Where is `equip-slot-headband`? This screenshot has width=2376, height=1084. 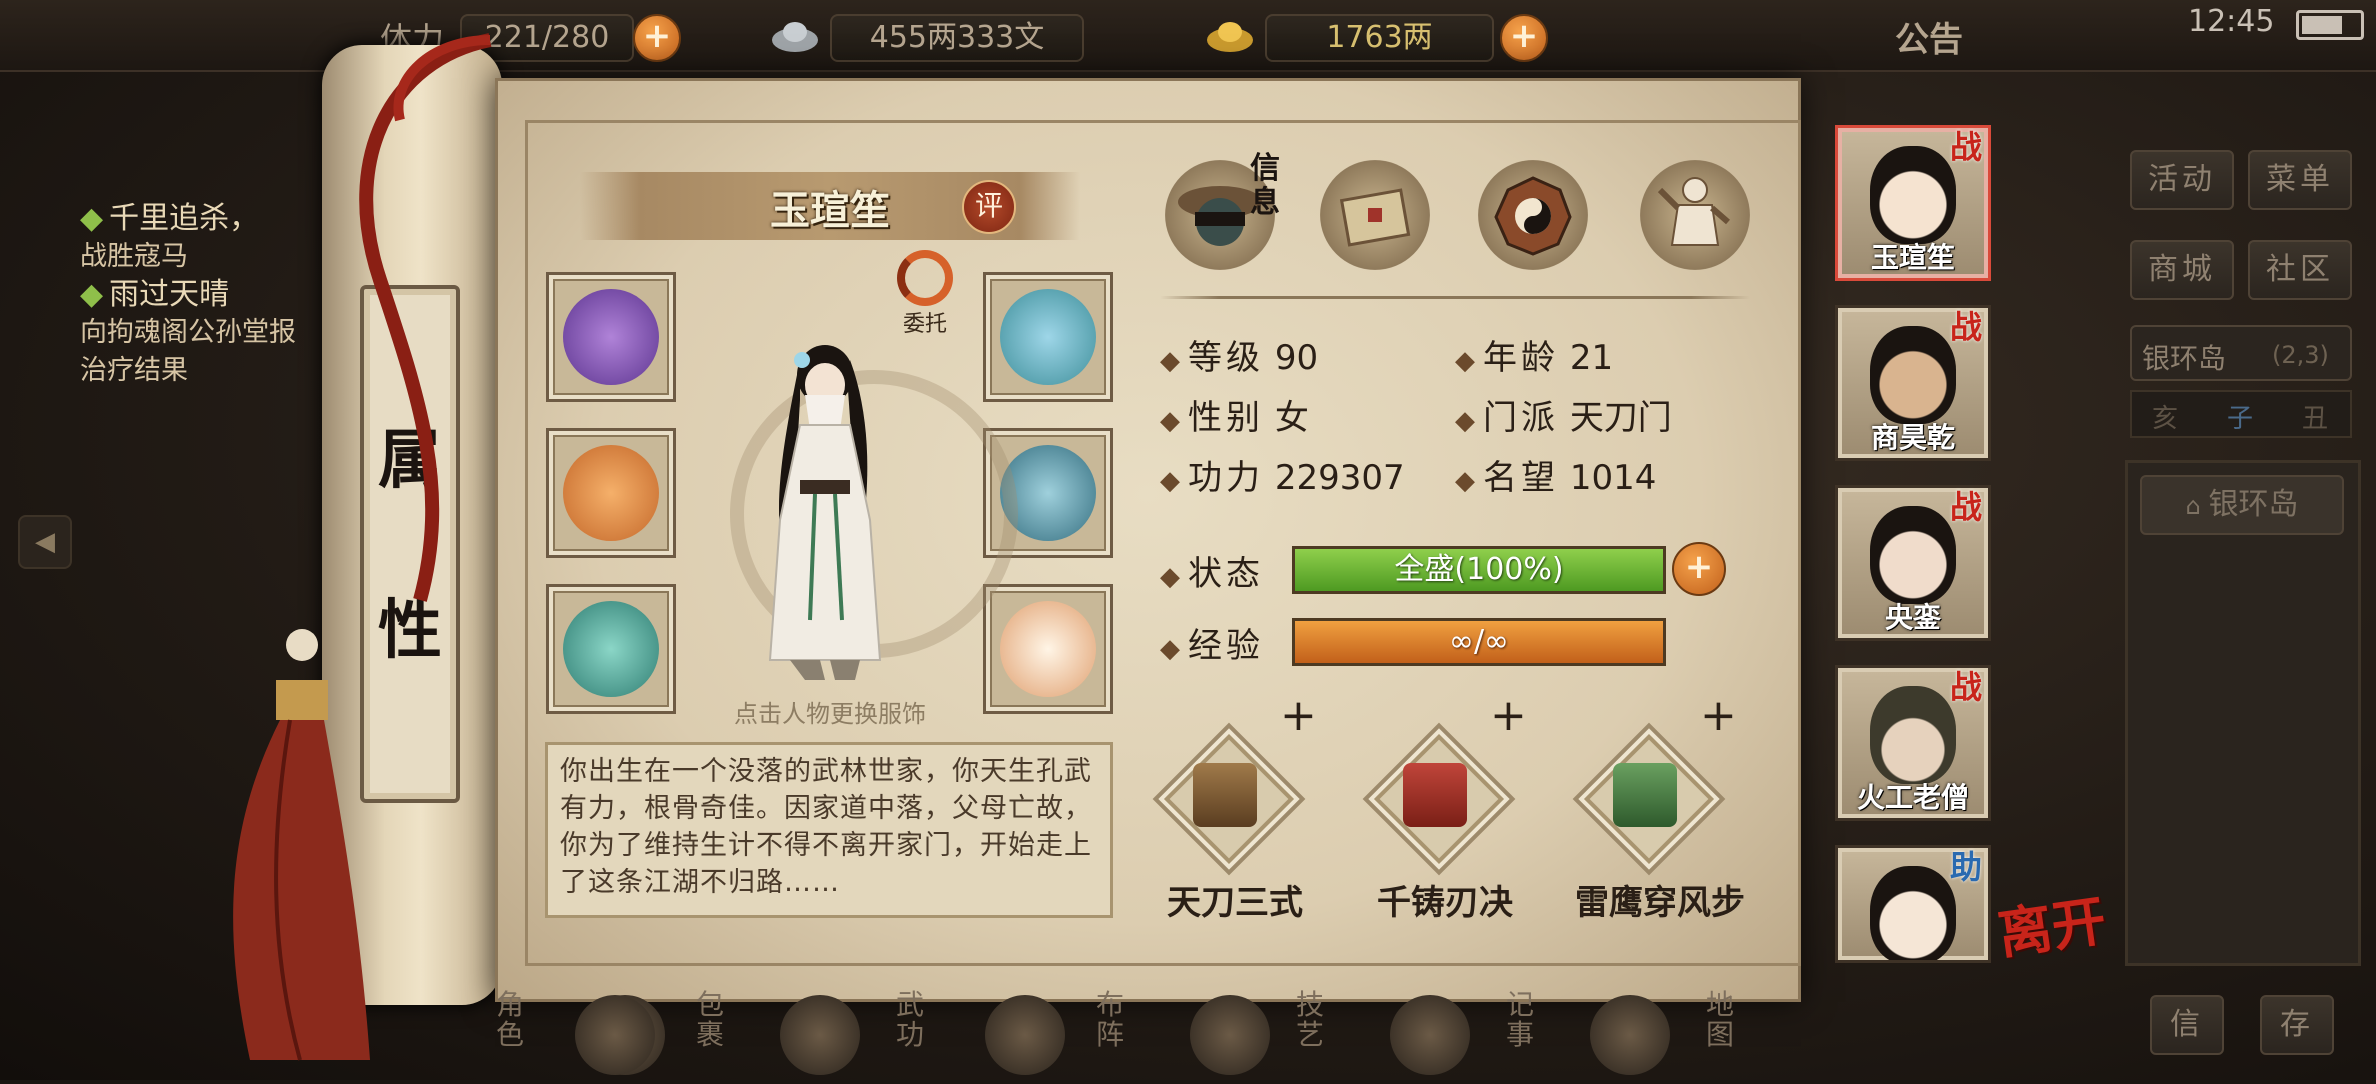
equip-slot-headband is located at coordinates (1048, 337).